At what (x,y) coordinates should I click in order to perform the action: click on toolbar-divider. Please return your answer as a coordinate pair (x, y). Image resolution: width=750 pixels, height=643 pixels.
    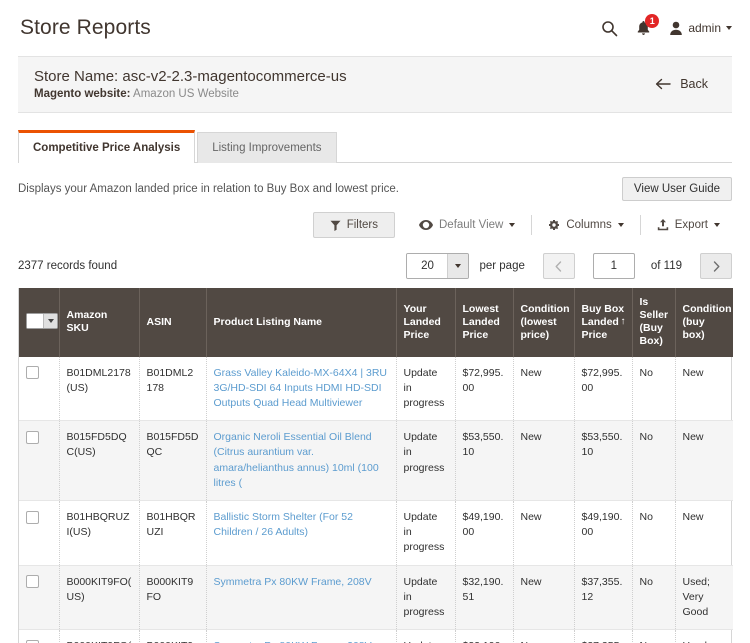
    Looking at the image, I should click on (532, 225).